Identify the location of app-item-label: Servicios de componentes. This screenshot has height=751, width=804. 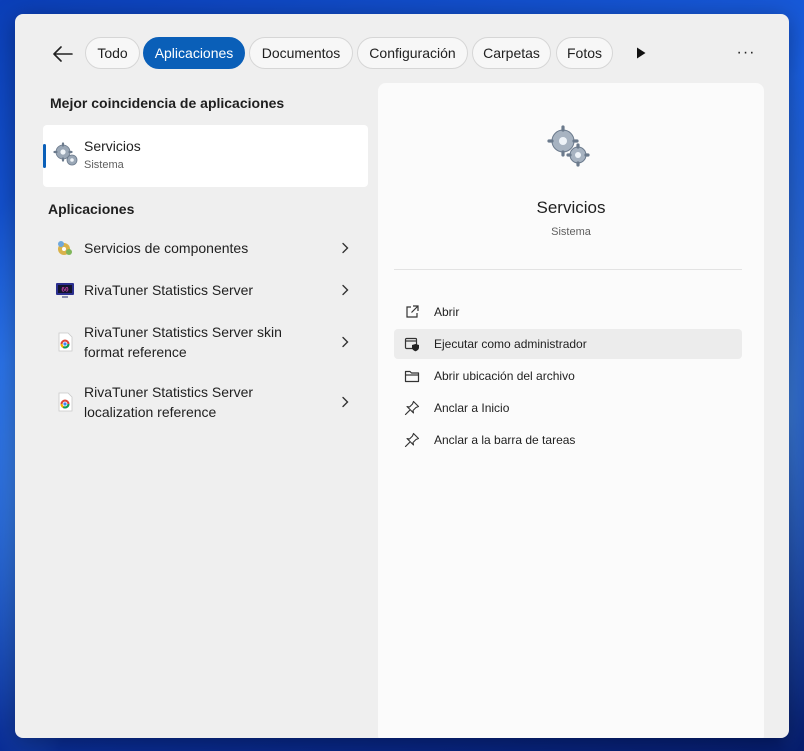
(166, 248).